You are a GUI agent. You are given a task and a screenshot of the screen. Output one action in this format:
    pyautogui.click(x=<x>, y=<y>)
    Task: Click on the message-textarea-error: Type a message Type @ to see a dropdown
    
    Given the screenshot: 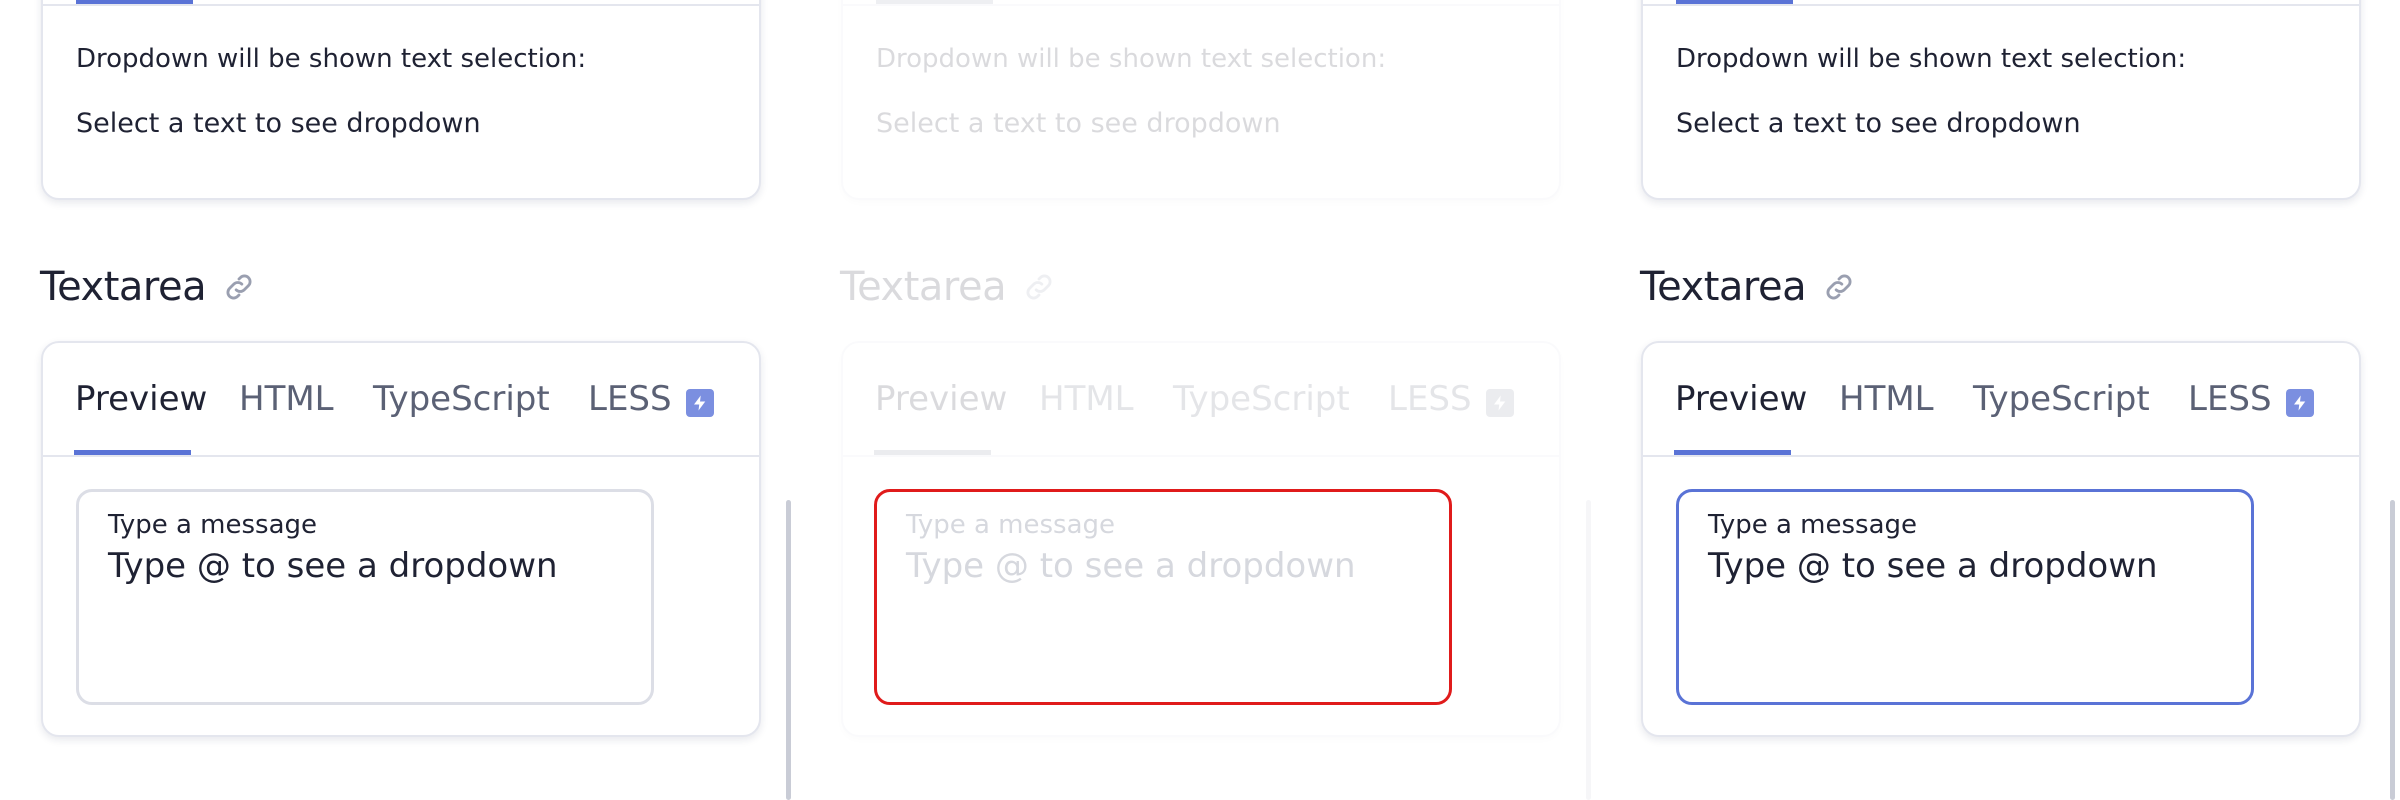 What is the action you would take?
    pyautogui.click(x=1163, y=597)
    